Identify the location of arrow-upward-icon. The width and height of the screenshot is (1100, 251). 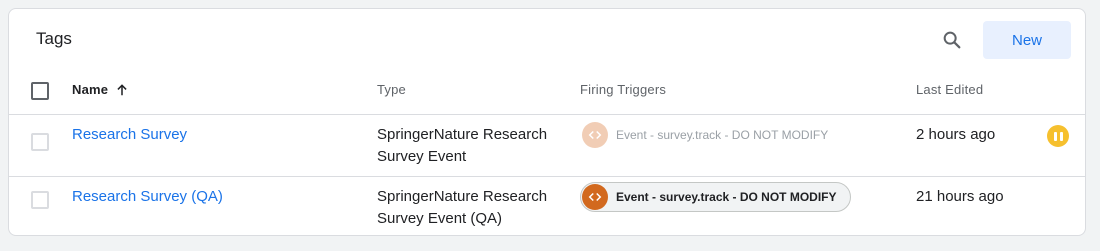
(122, 89).